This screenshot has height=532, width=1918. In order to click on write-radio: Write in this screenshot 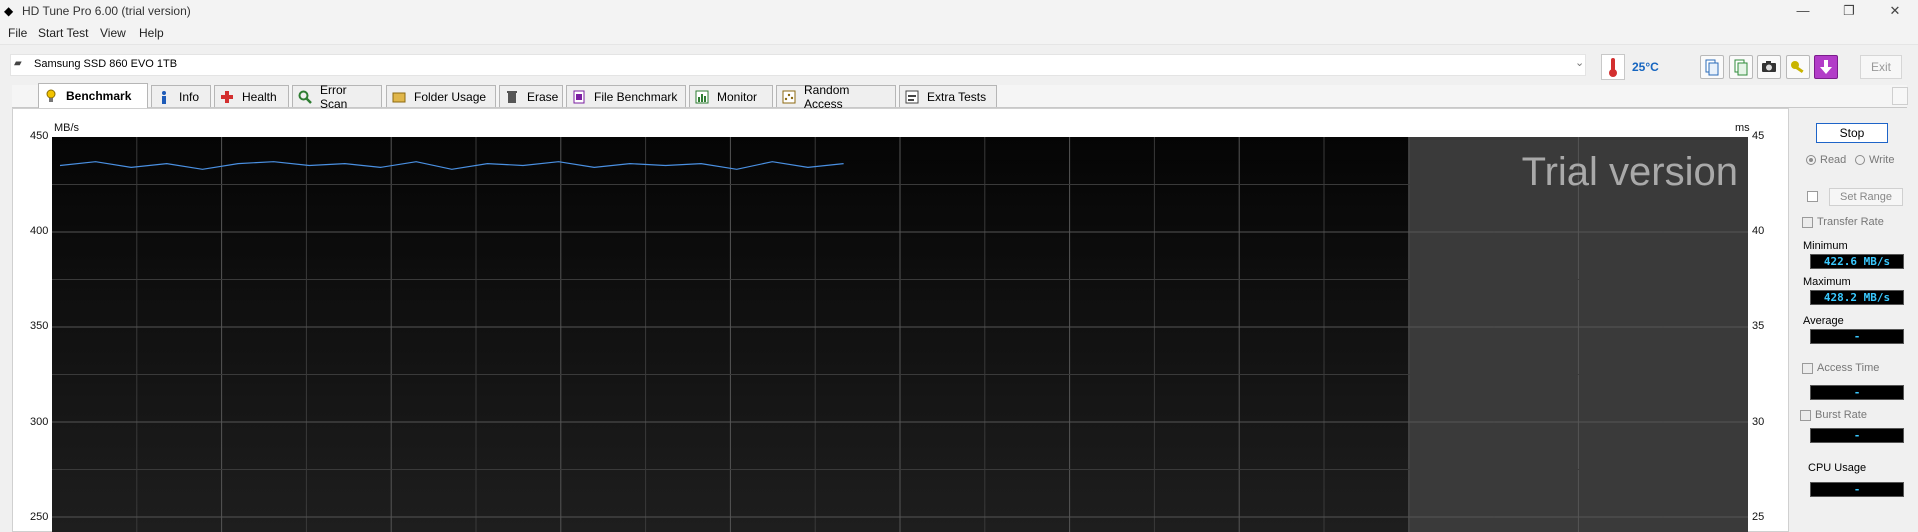, I will do `click(1874, 160)`.